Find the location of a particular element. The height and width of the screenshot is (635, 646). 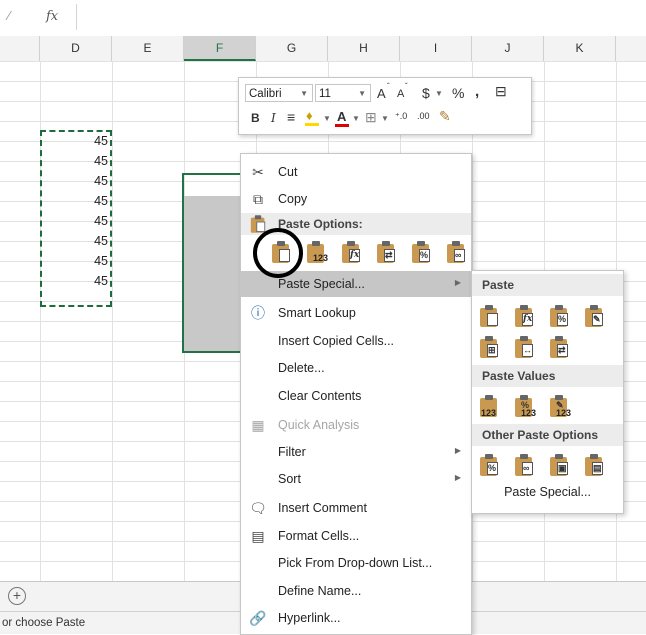

font-name-box: Calibri ▼ is located at coordinates (279, 93).